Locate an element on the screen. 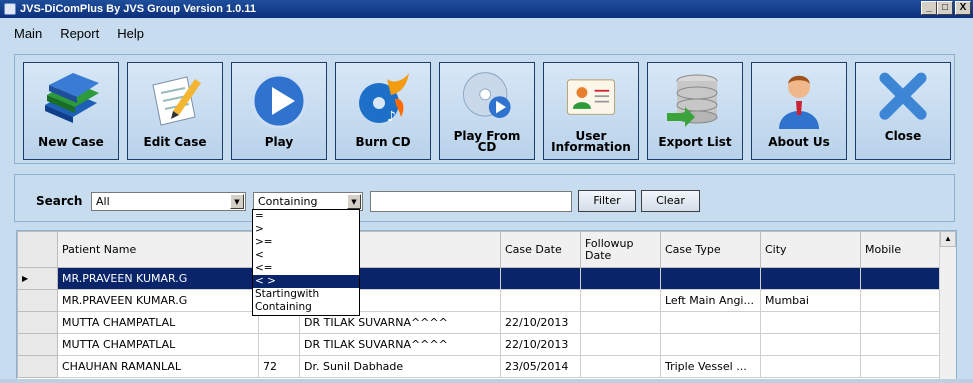 This screenshot has width=973, height=383. operator-option: = is located at coordinates (306, 216).